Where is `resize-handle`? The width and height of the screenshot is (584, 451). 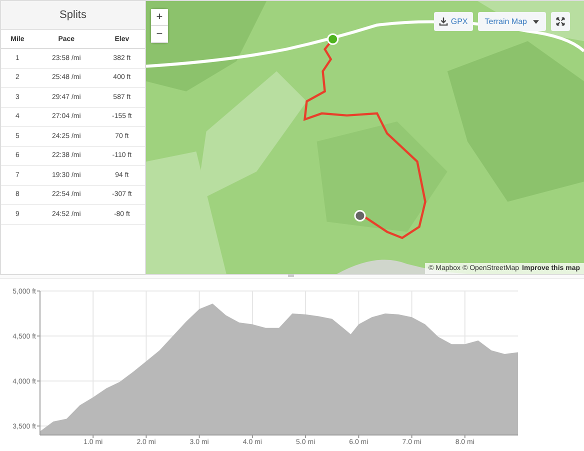
resize-handle is located at coordinates (291, 275).